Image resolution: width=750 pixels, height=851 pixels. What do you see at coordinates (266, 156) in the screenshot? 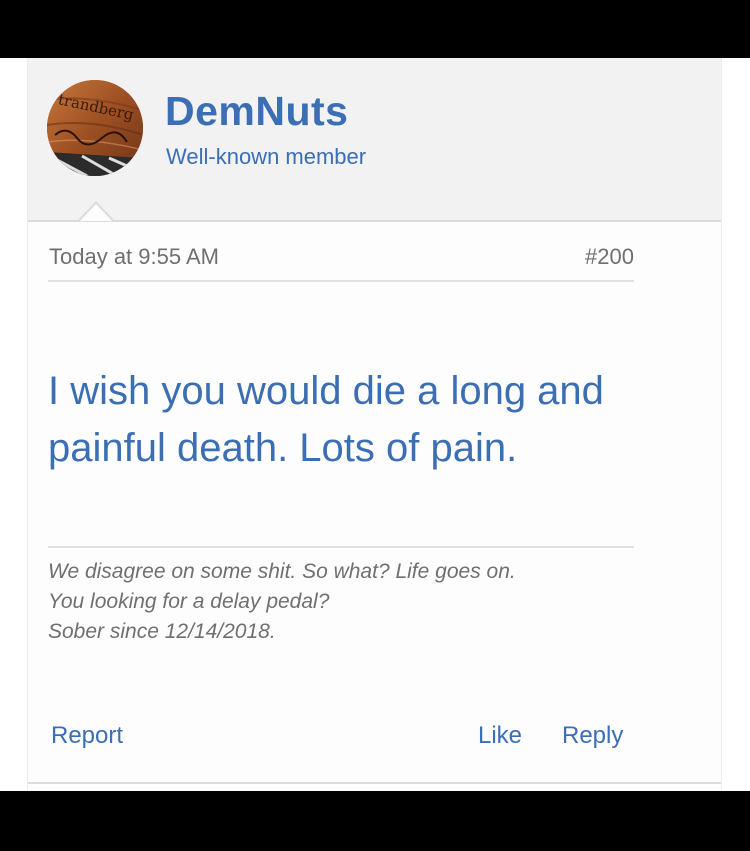
I see `user-title: Well-known member` at bounding box center [266, 156].